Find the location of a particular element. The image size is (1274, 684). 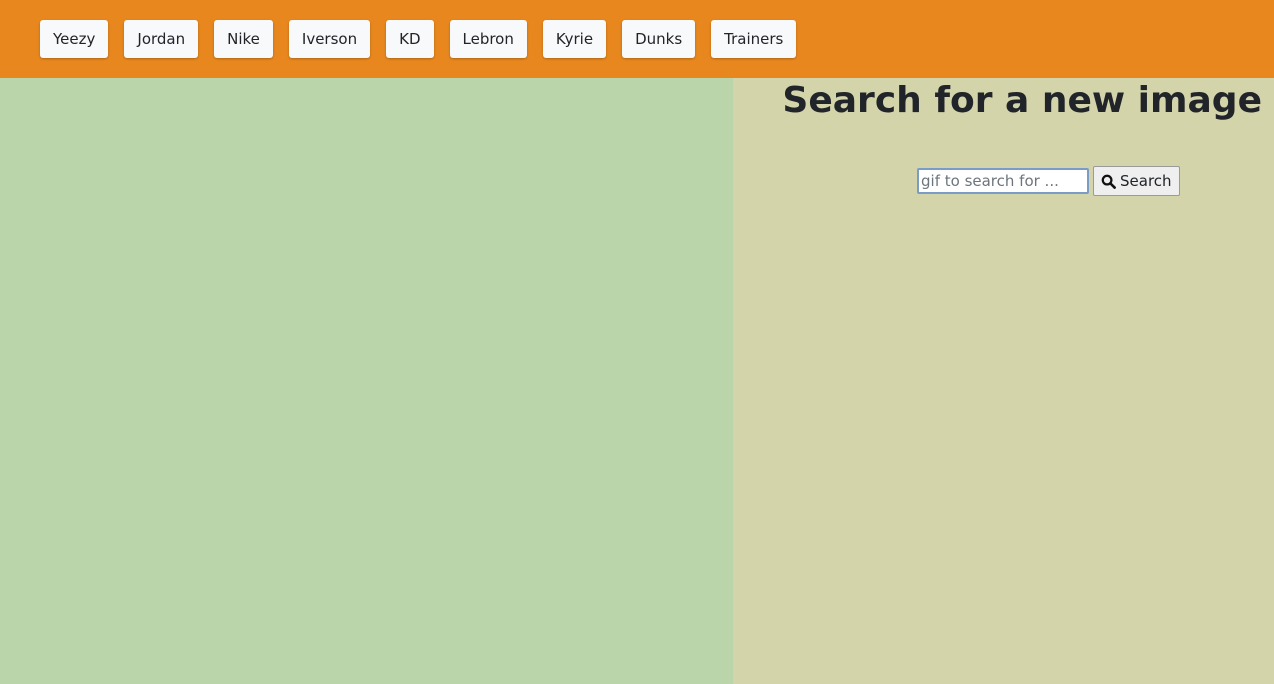

search-button: Search is located at coordinates (1136, 181).